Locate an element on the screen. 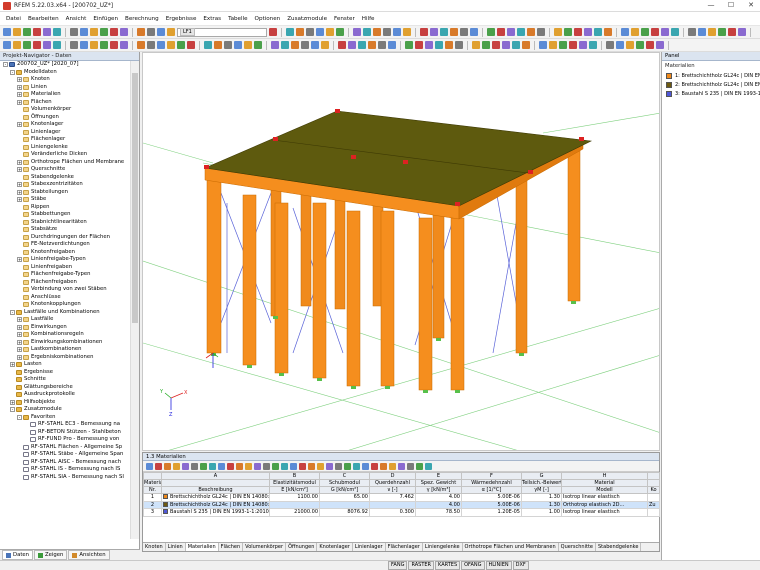  cell-nr: 1 is located at coordinates (152, 497).